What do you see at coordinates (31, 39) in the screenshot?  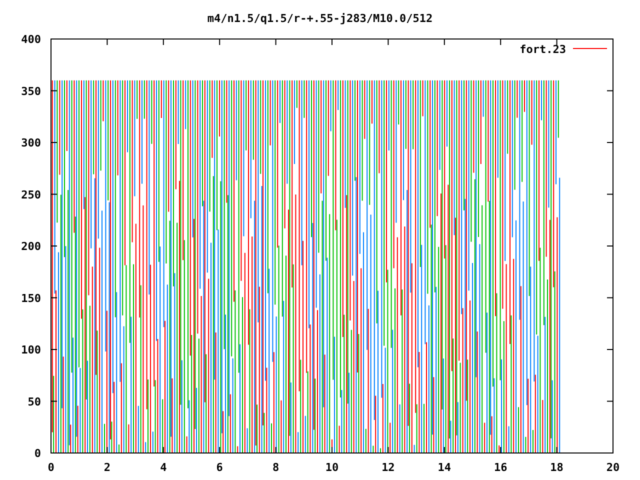 I see `y-tick-label: 400` at bounding box center [31, 39].